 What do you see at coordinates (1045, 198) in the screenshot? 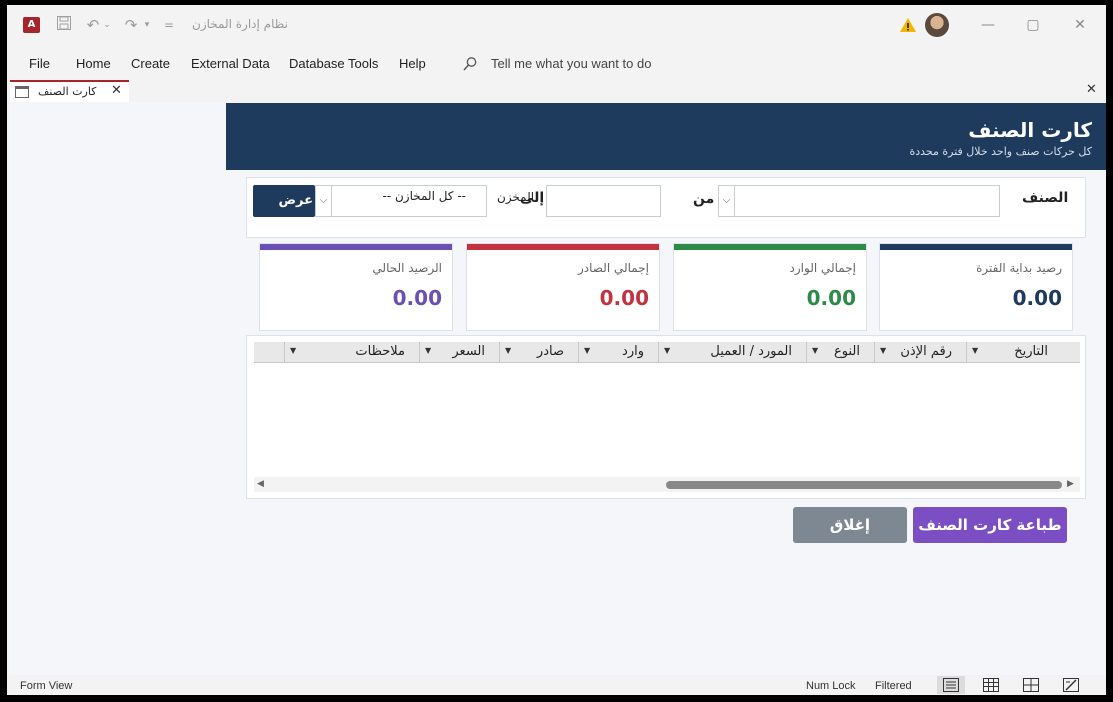
I see `item-label: الصنف` at bounding box center [1045, 198].